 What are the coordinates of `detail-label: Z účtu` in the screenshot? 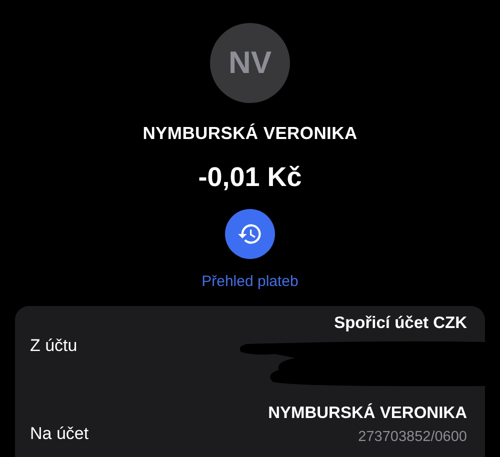 It's located at (54, 346).